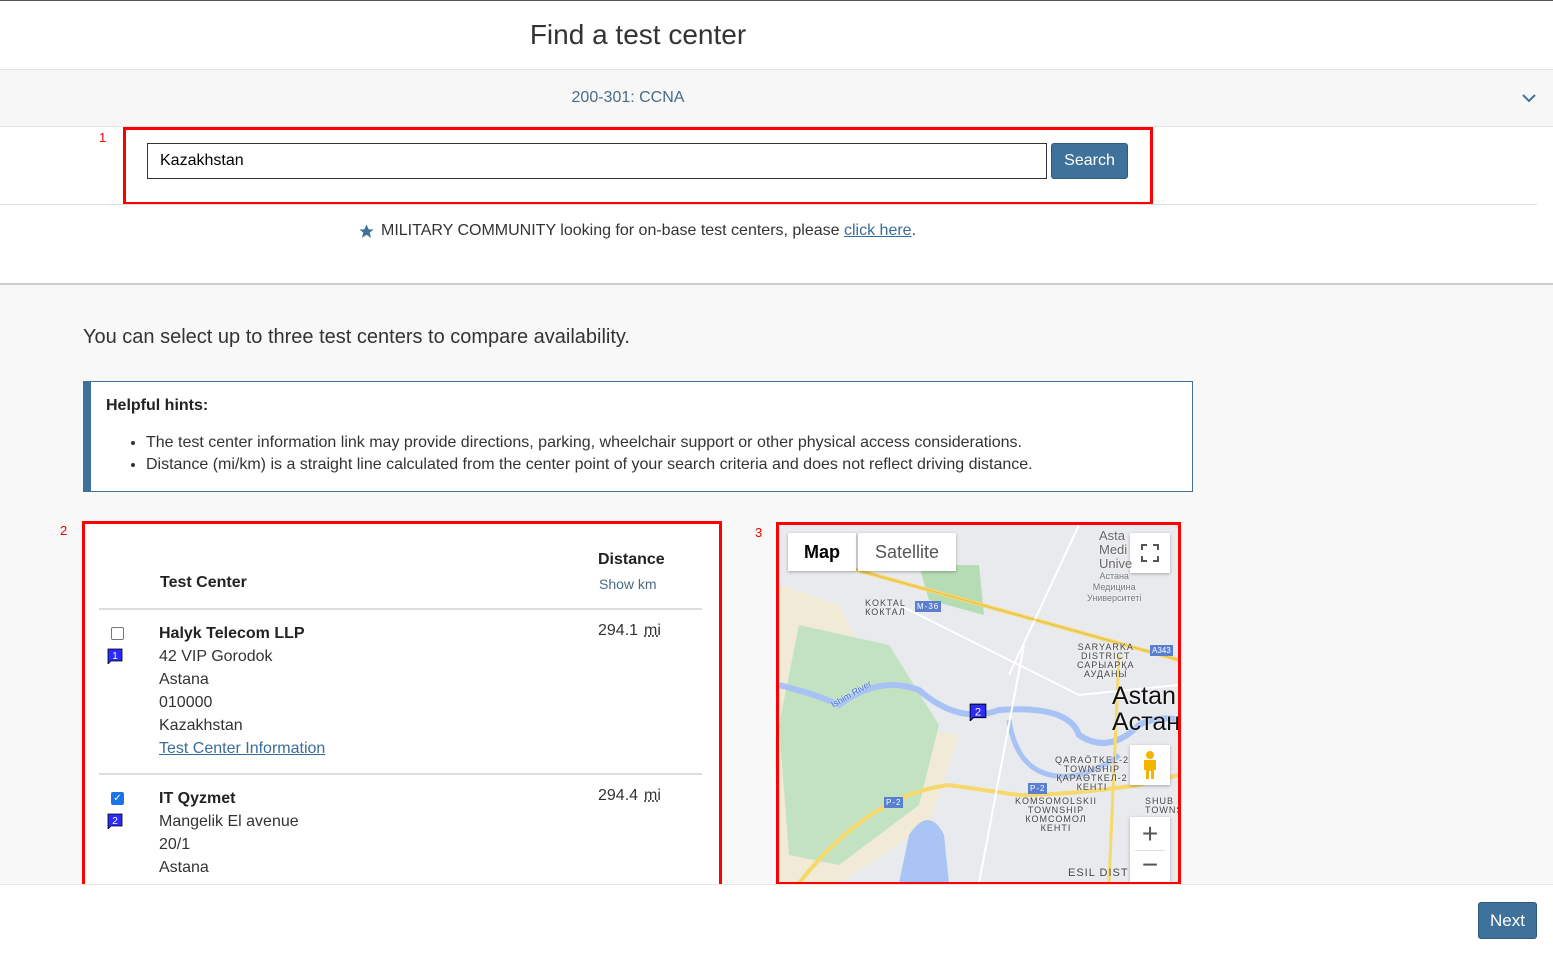 The height and width of the screenshot is (954, 1553). I want to click on search-input, so click(597, 161).